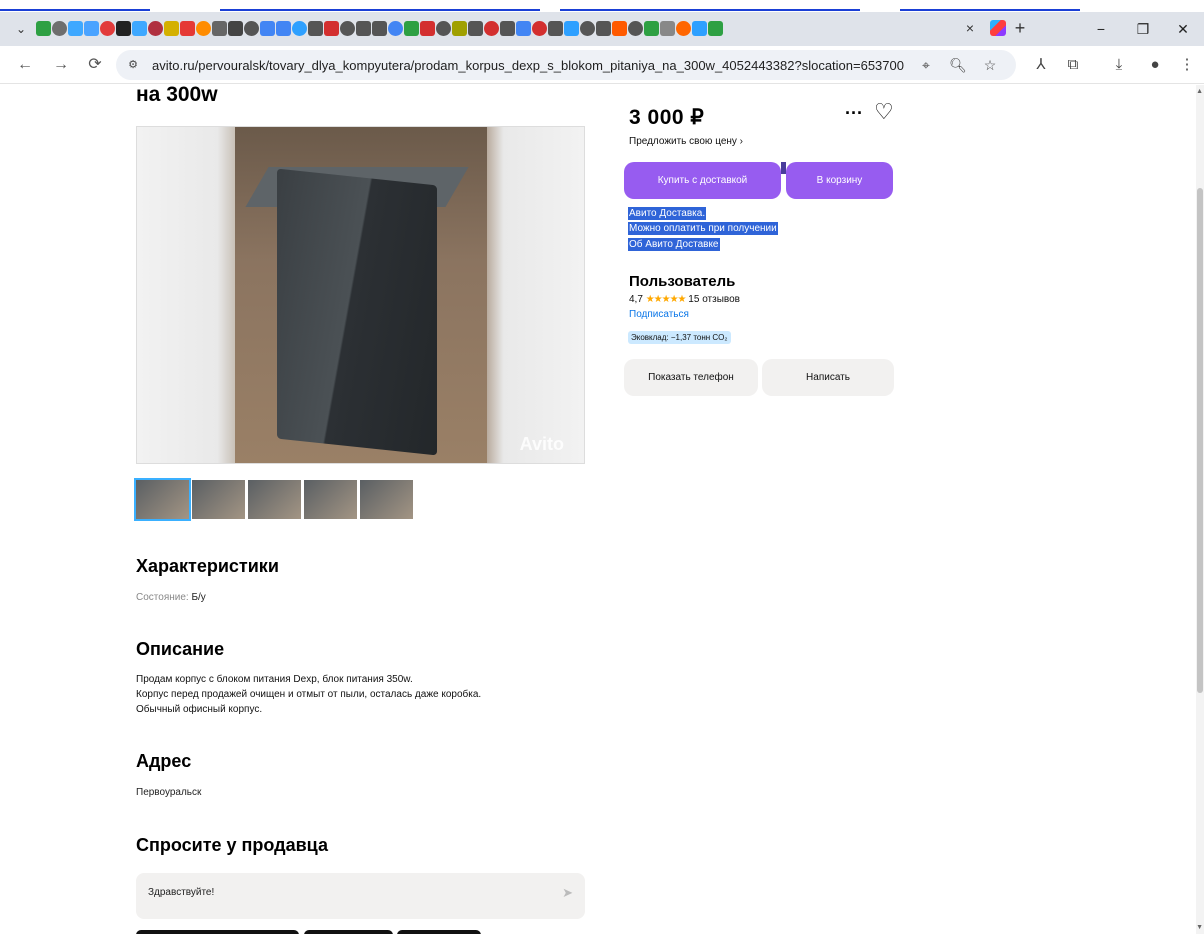 The width and height of the screenshot is (1204, 934). Describe the element at coordinates (884, 112) in the screenshot. I see `favorite-heart-icon: ♡` at that location.